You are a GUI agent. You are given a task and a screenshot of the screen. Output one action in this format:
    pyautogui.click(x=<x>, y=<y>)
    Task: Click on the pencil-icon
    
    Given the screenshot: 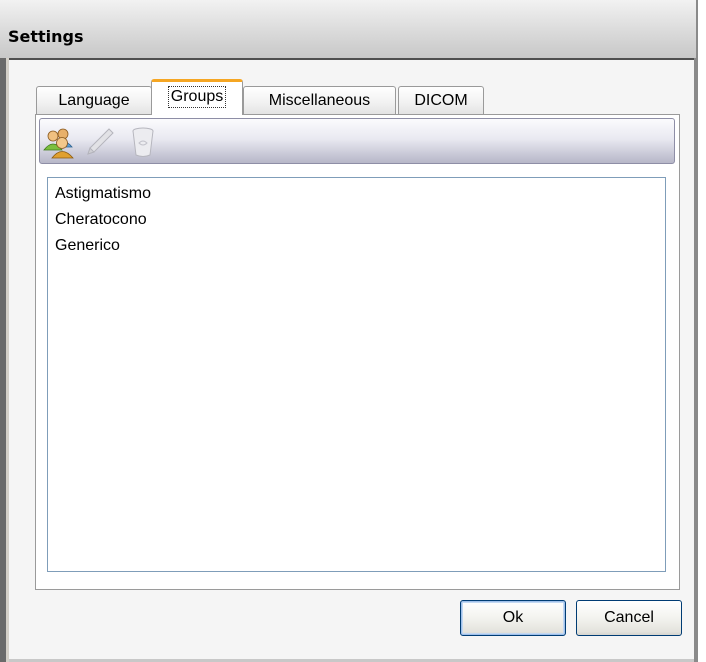 What is the action you would take?
    pyautogui.click(x=100, y=141)
    